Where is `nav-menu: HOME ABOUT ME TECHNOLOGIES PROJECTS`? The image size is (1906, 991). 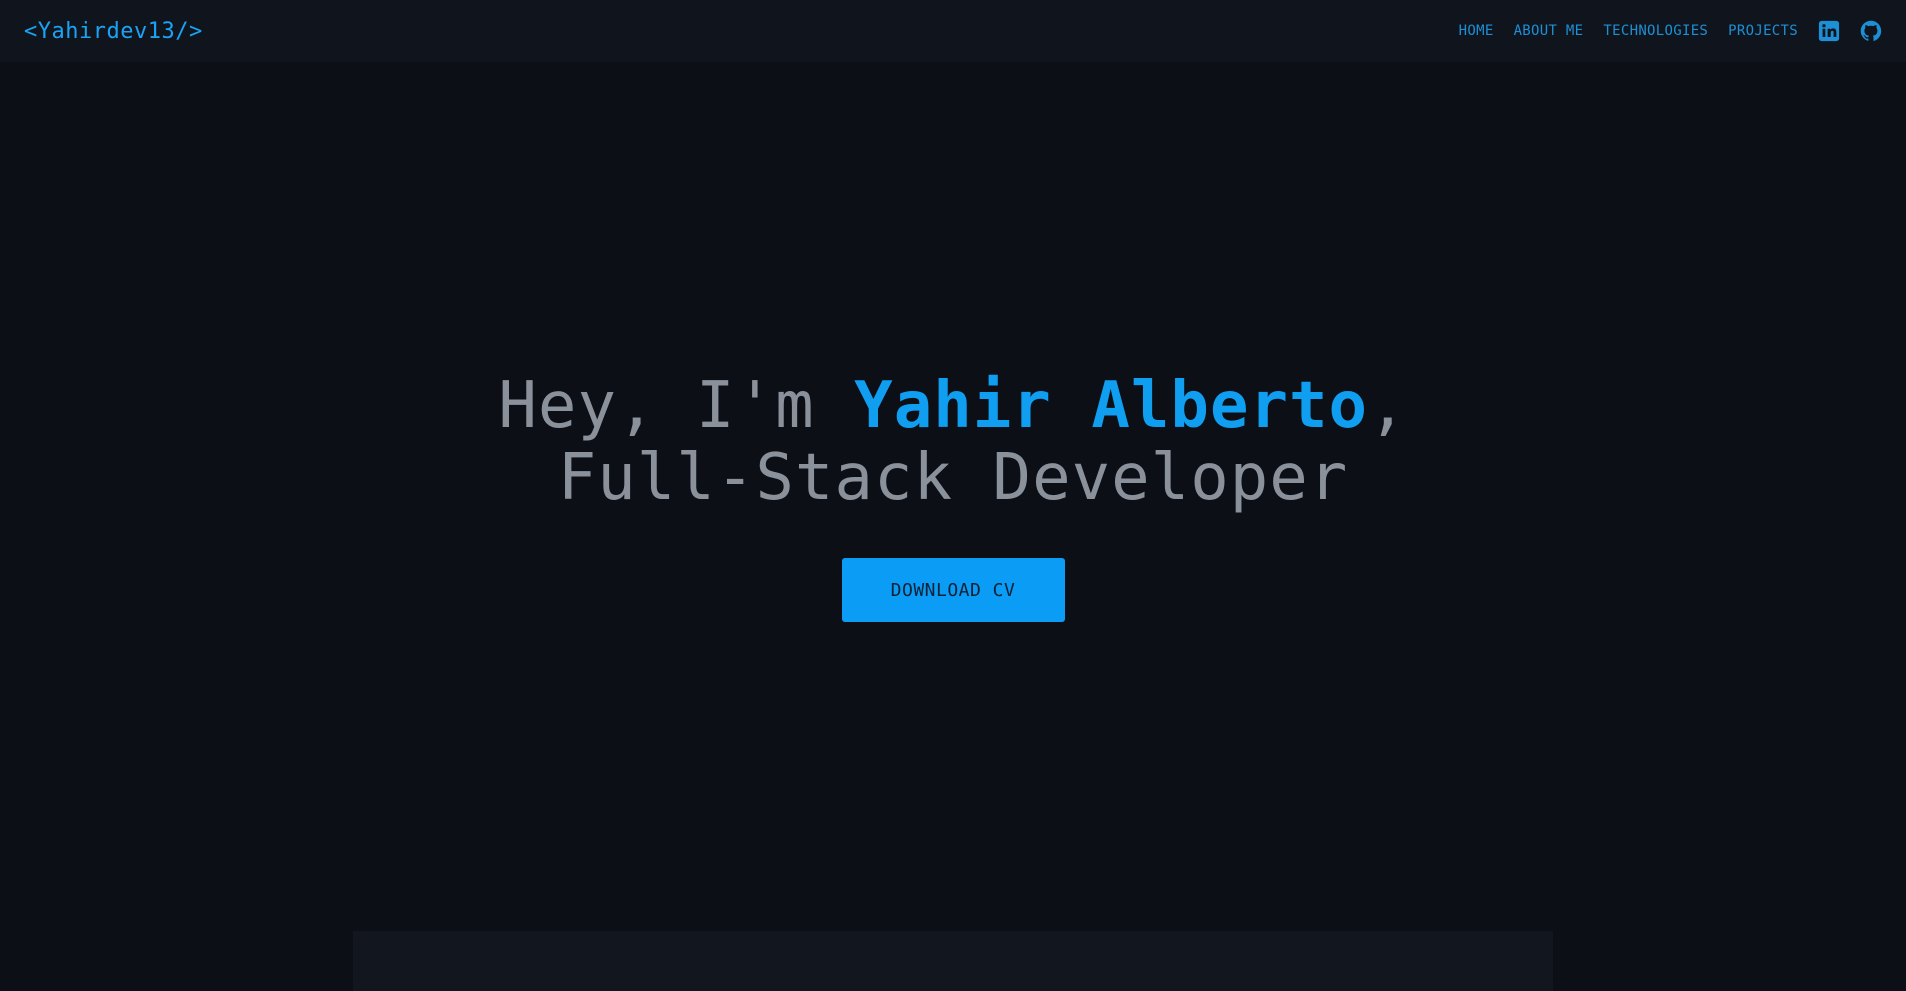
nav-menu: HOME ABOUT ME TECHNOLOGIES PROJECTS is located at coordinates (1670, 31).